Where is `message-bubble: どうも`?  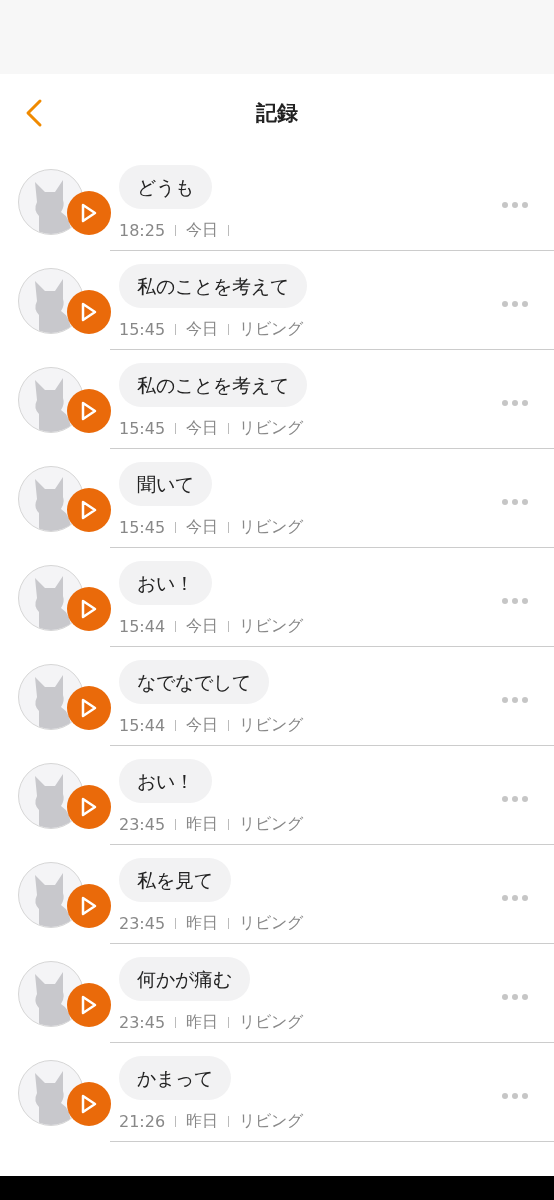
message-bubble: どうも is located at coordinates (165, 187).